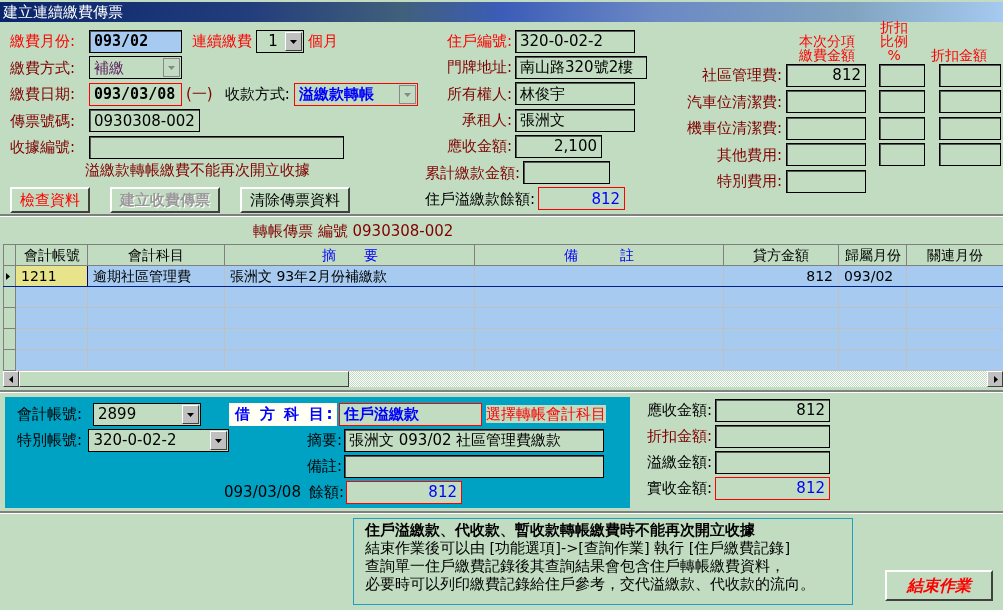  What do you see at coordinates (599, 255) in the screenshot?
I see `column-header: 備 註` at bounding box center [599, 255].